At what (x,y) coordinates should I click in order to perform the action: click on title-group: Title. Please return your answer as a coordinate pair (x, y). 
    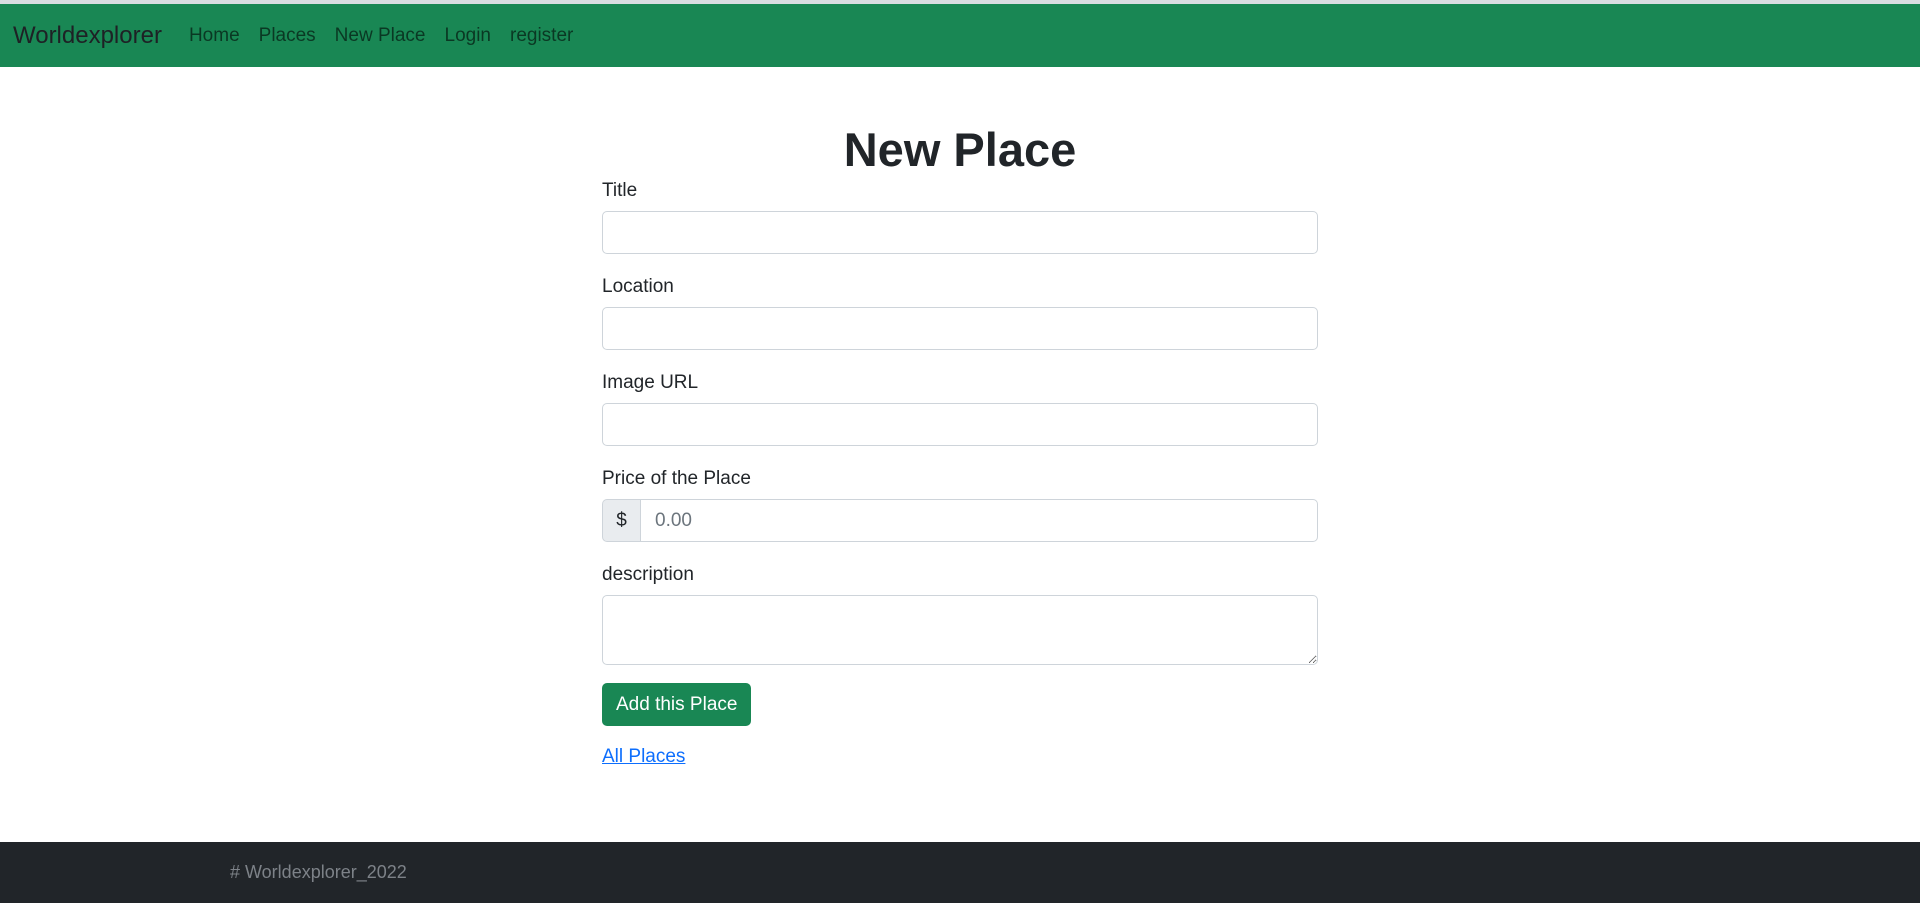
    Looking at the image, I should click on (960, 216).